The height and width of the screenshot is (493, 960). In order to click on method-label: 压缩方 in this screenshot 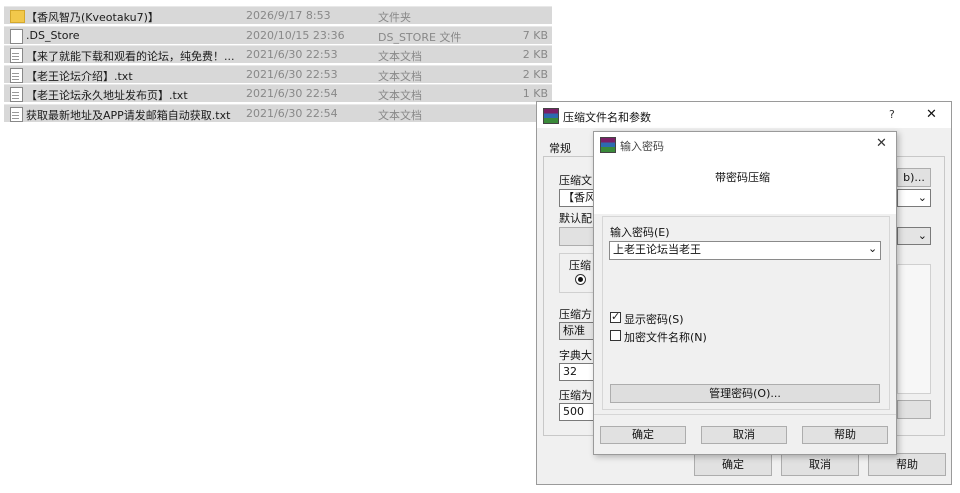, I will do `click(575, 314)`.